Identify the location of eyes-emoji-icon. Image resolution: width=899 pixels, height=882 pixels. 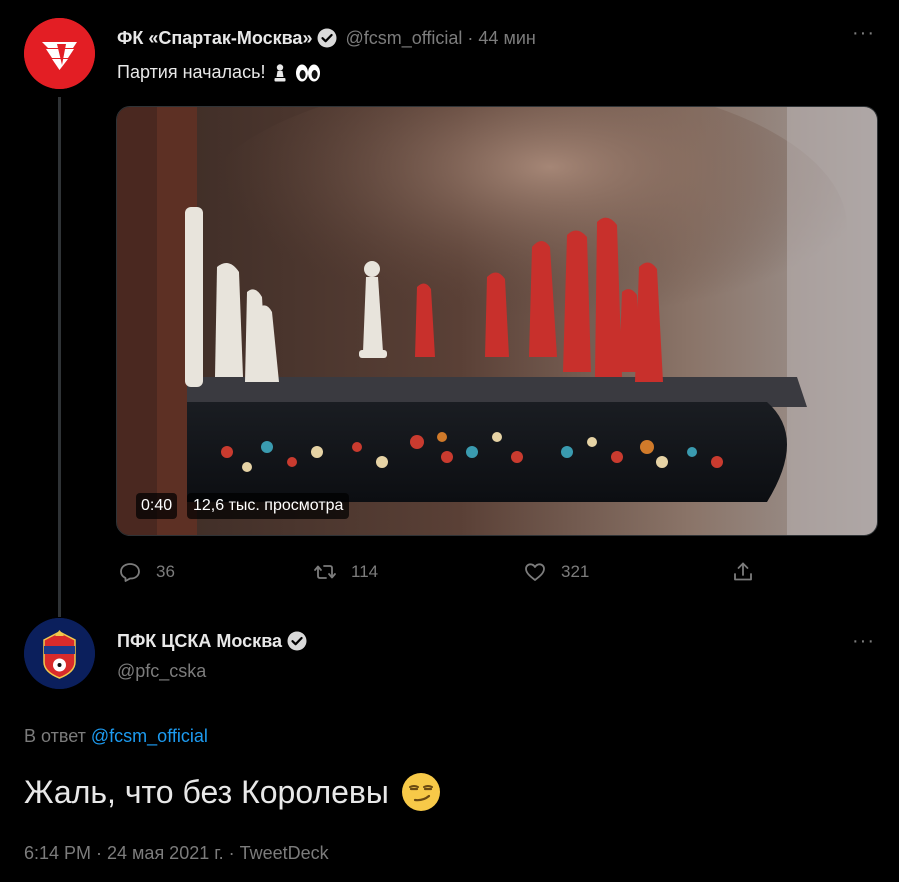
(308, 72).